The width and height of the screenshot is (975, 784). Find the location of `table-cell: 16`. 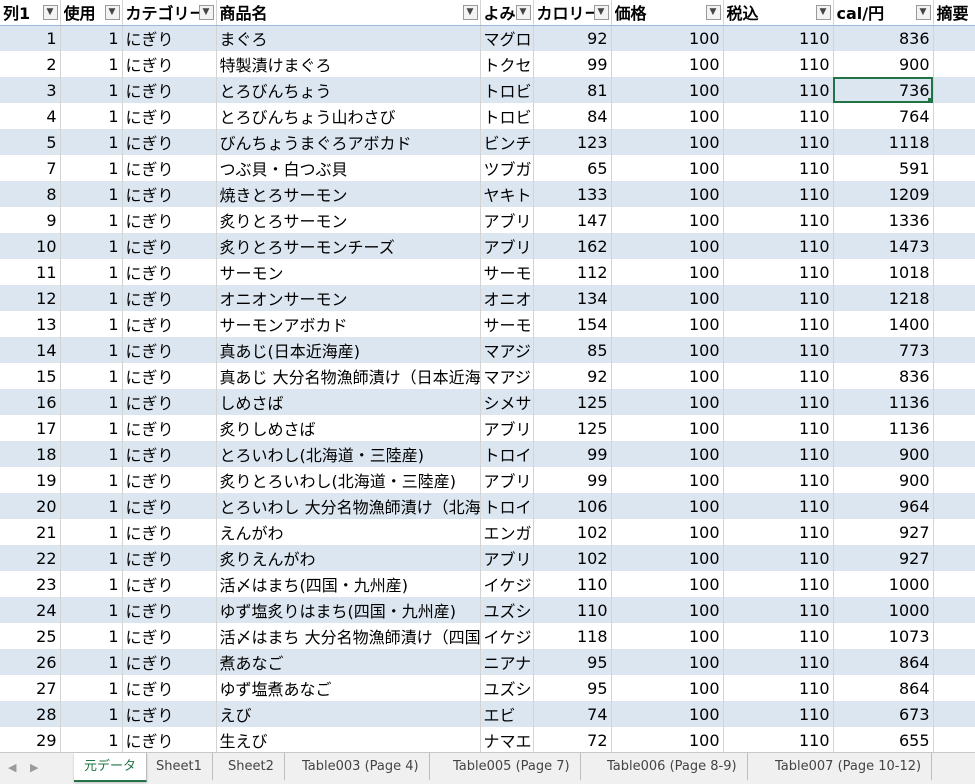

table-cell: 16 is located at coordinates (30, 402).